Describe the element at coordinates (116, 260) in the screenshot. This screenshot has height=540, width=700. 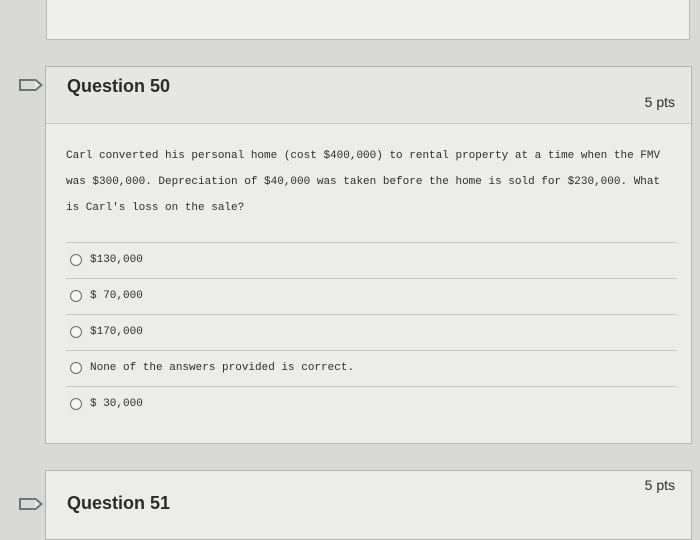
I see `answer-label: $130,000` at that location.